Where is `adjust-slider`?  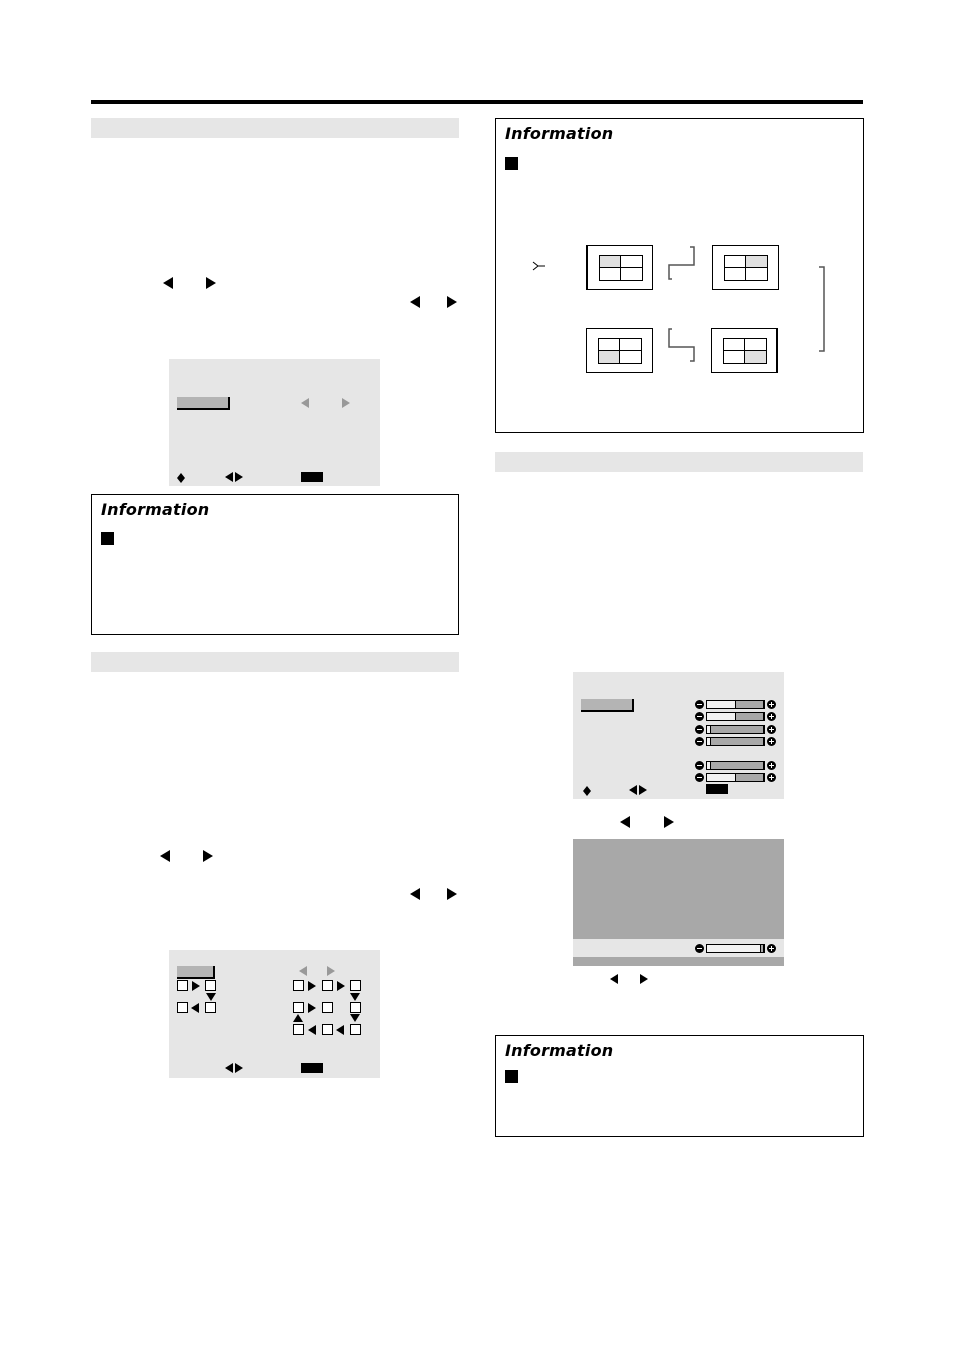 adjust-slider is located at coordinates (735, 949).